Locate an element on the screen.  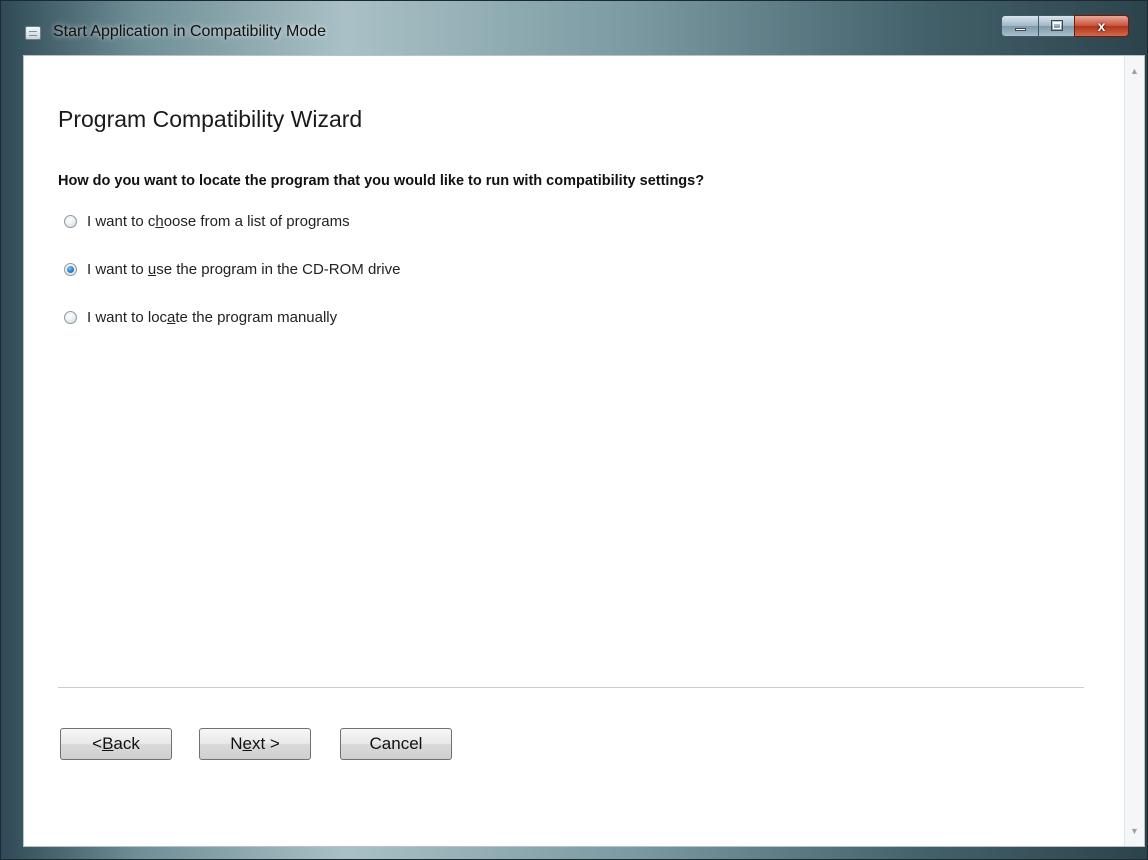
scroll-up-arrow-icon: ▲ is located at coordinates (1134, 71).